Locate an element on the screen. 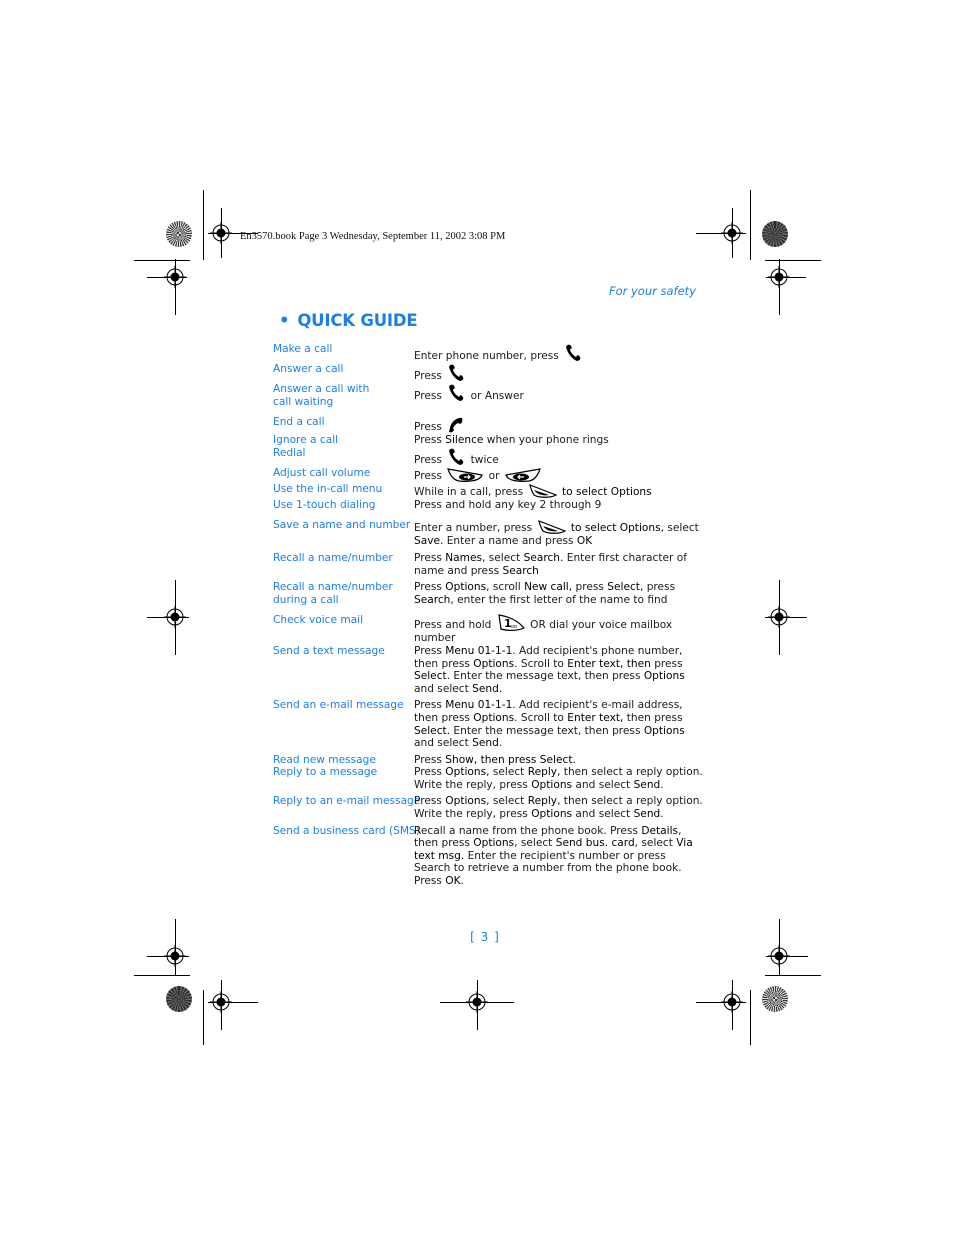  softkey-label: to select Options is located at coordinates (615, 528).